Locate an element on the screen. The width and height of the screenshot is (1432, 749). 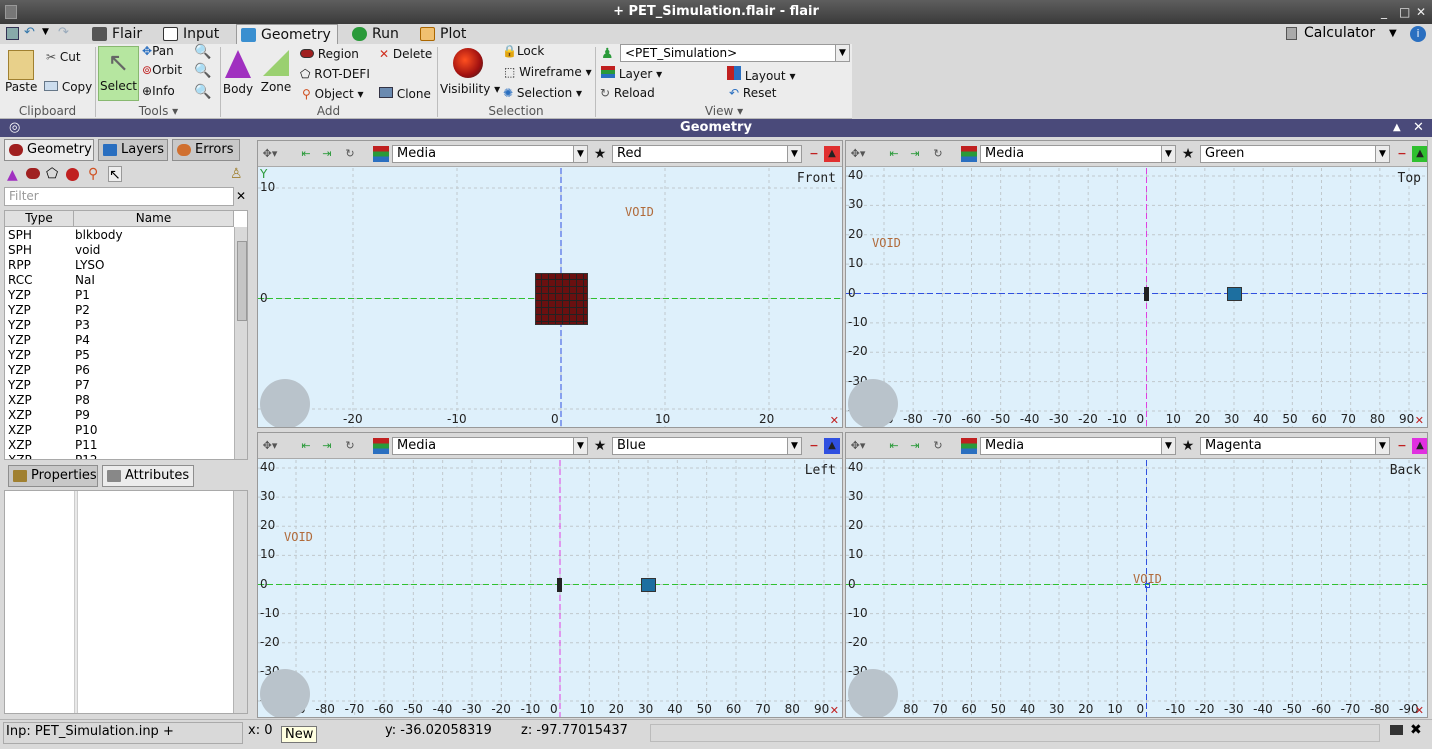
pointer-filter-icon: ↖ is located at coordinates (115, 174).